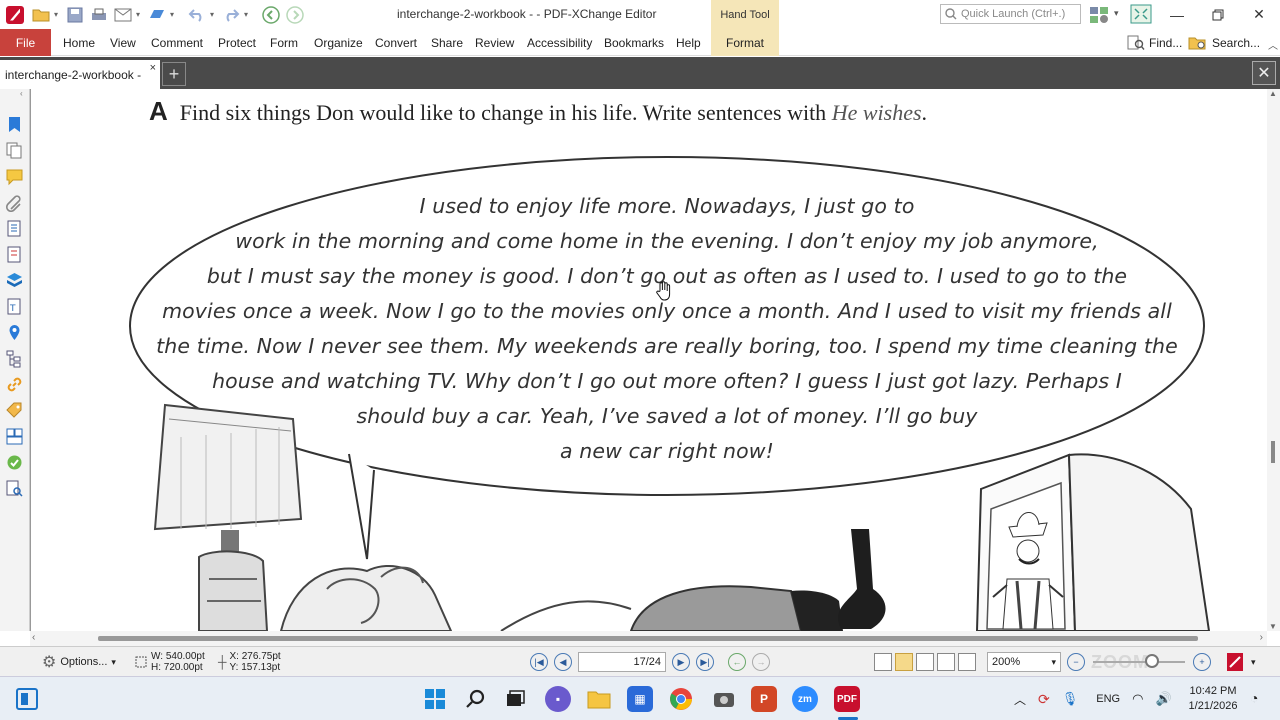 The height and width of the screenshot is (720, 1280). Describe the element at coordinates (1273, 452) in the screenshot. I see `vertical-scroll-thumb` at that location.